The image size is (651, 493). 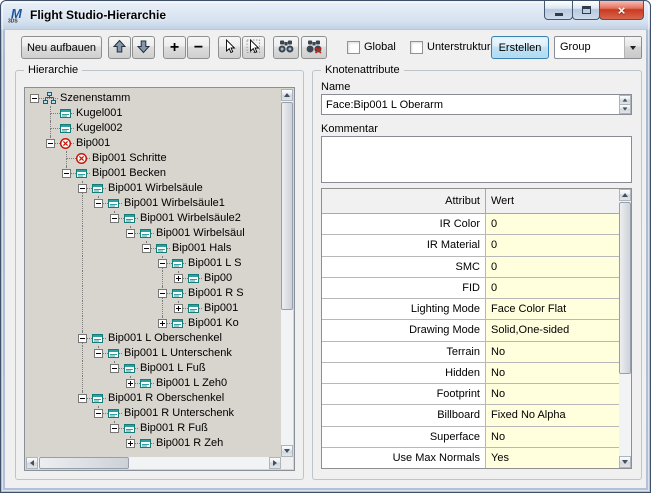 What do you see at coordinates (470, 457) in the screenshot?
I see `attribute-row: Use Max Normals Yes` at bounding box center [470, 457].